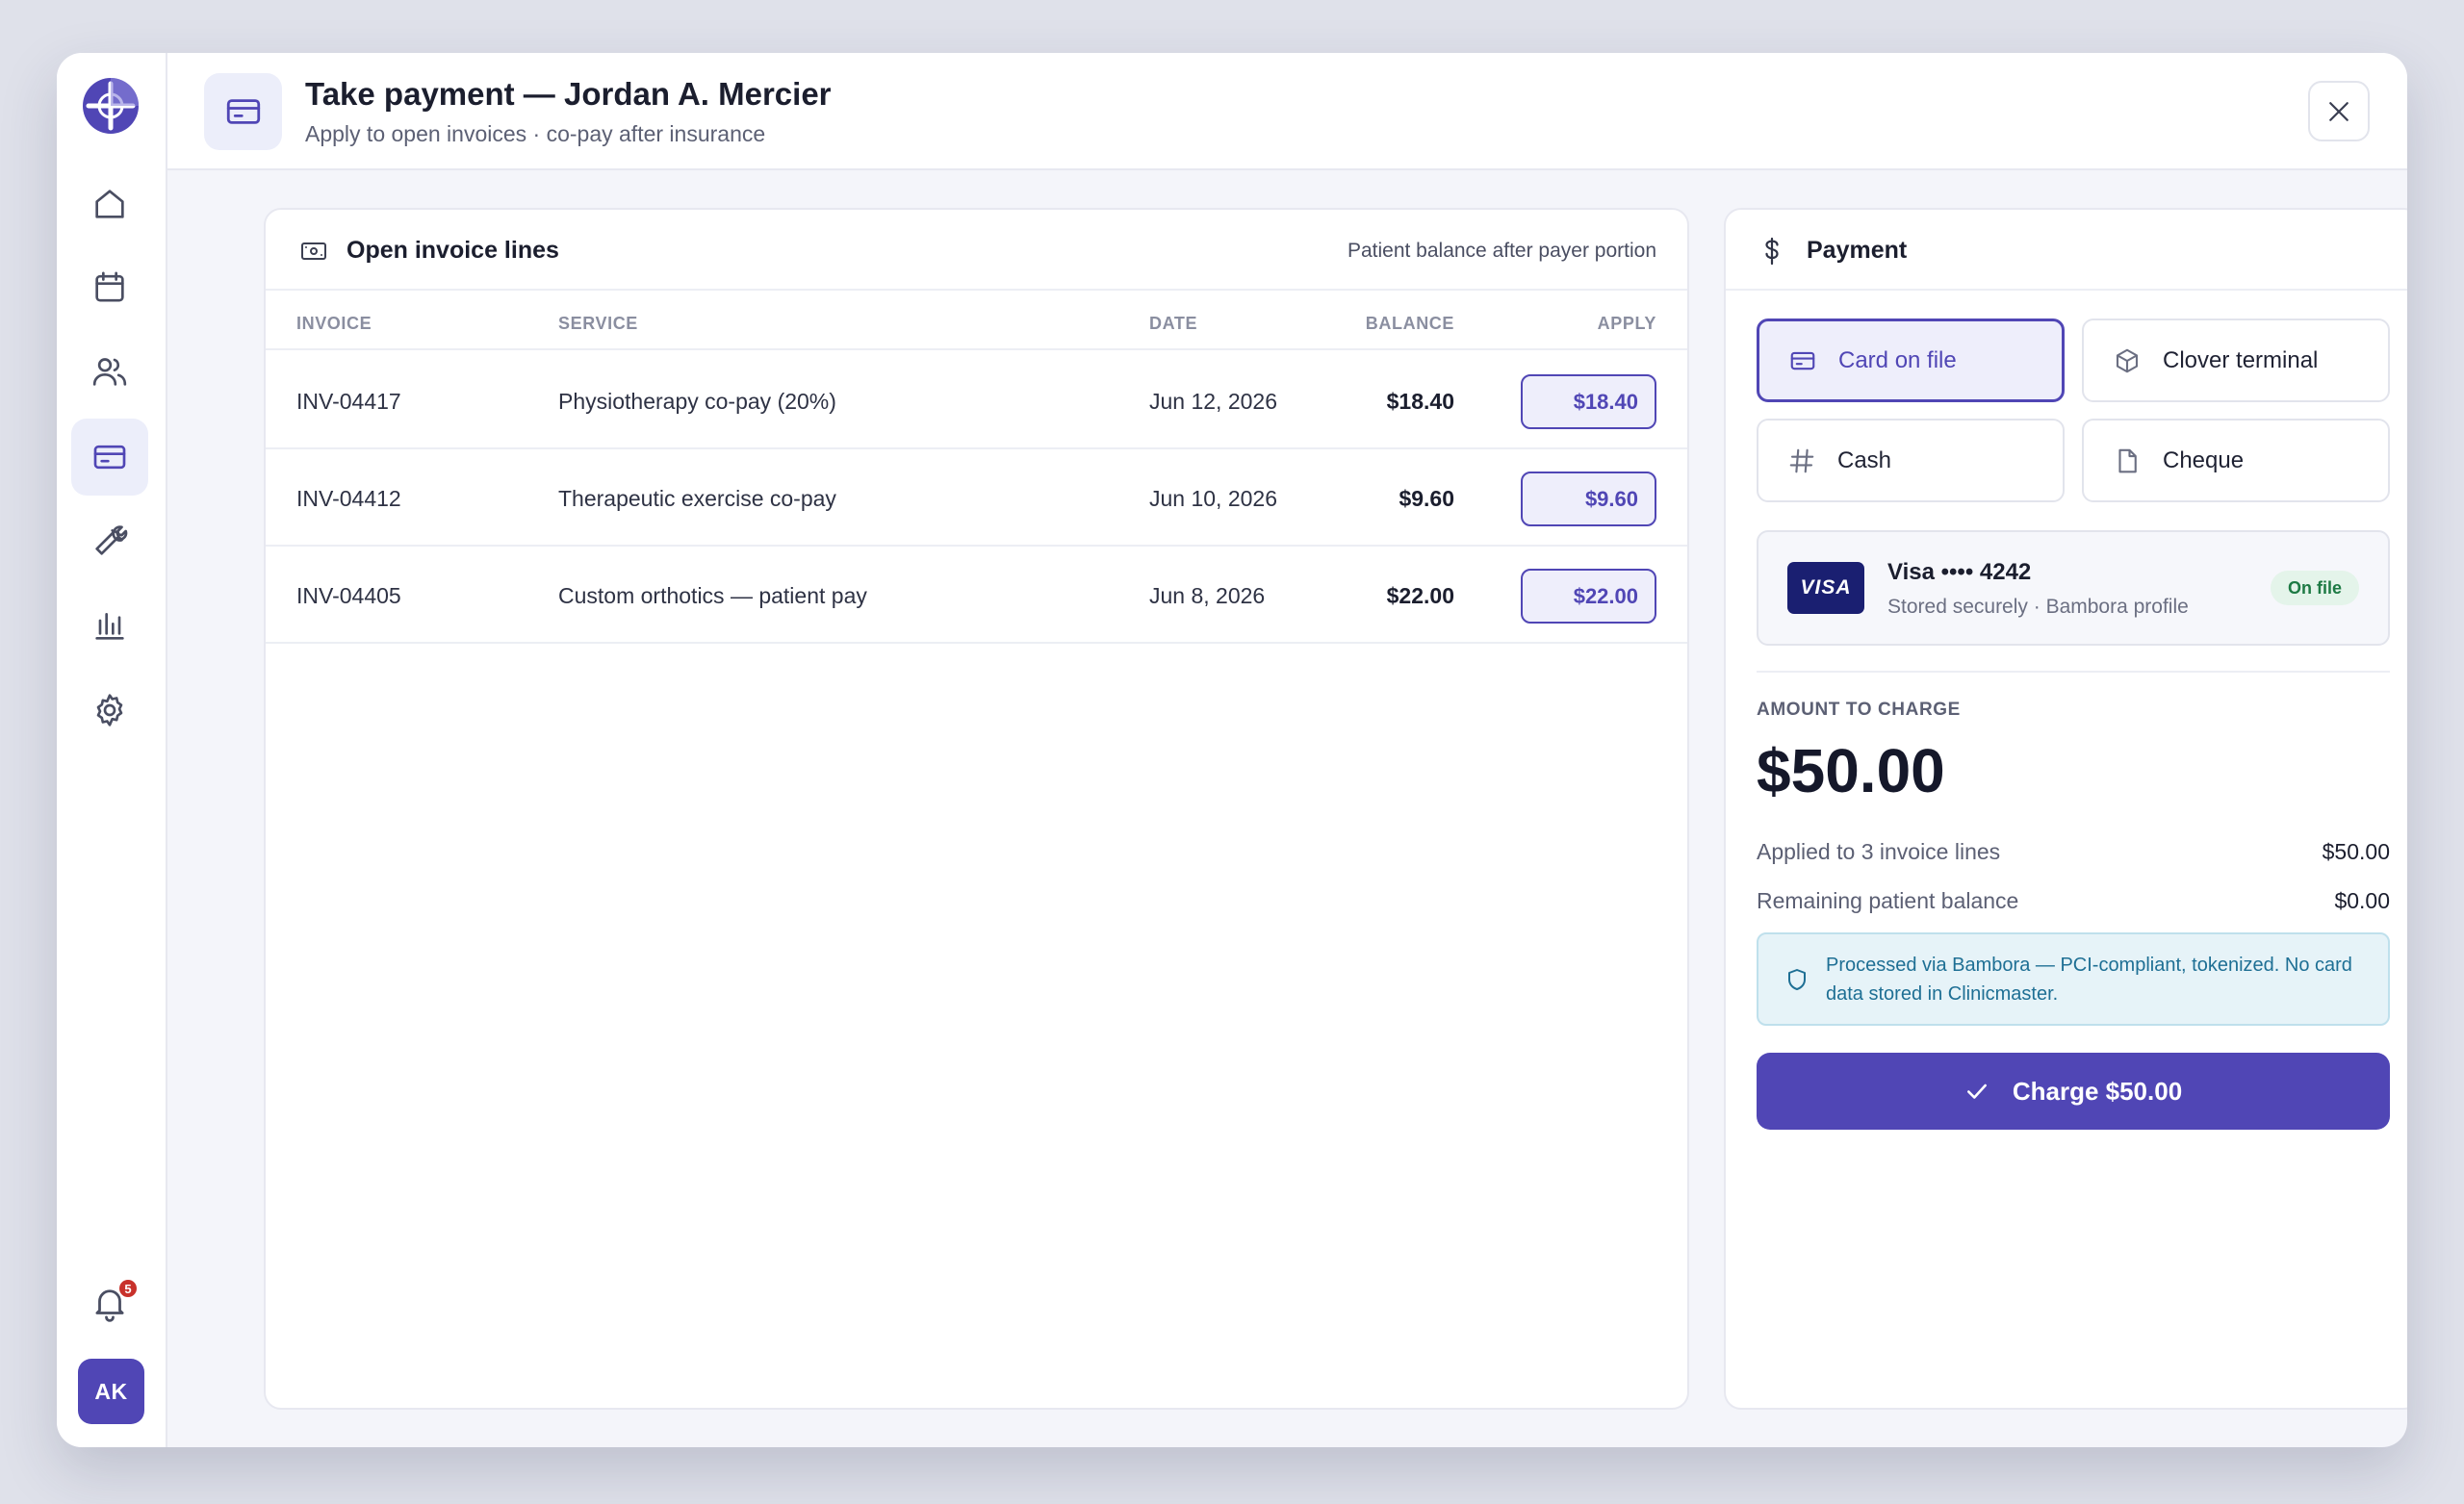 This screenshot has width=2464, height=1504. What do you see at coordinates (1879, 851) in the screenshot?
I see `summary-label: Applied to 3 invoice lines` at bounding box center [1879, 851].